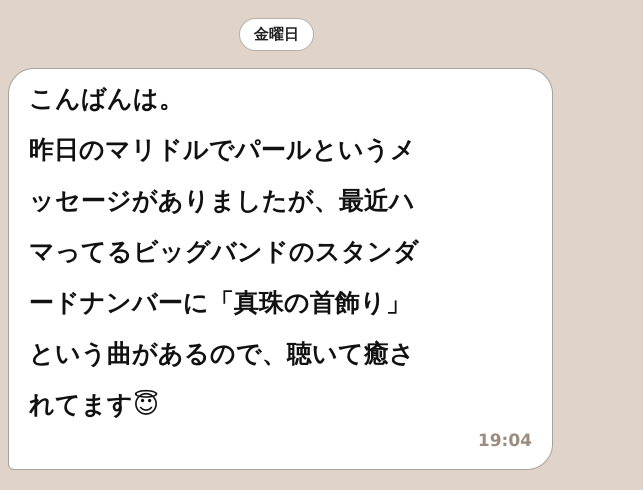  I want to click on message-line: こんばんは。, so click(106, 99).